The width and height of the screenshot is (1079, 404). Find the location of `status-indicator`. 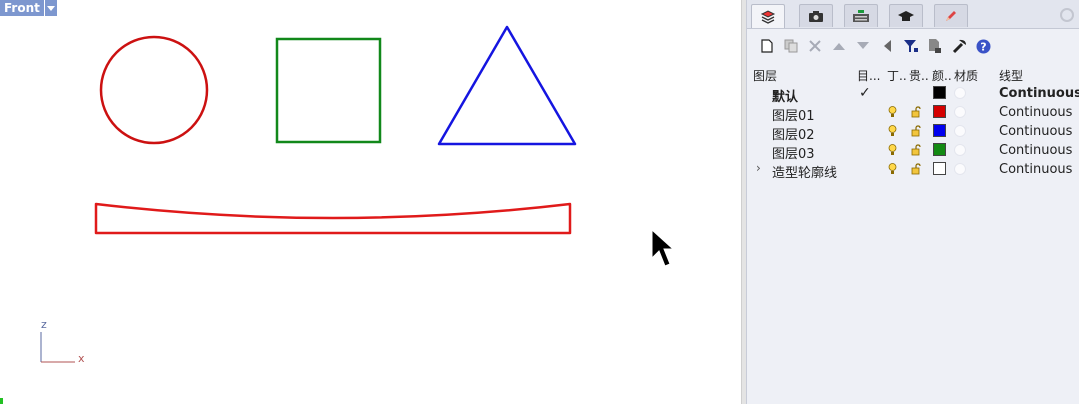

status-indicator is located at coordinates (1, 401).